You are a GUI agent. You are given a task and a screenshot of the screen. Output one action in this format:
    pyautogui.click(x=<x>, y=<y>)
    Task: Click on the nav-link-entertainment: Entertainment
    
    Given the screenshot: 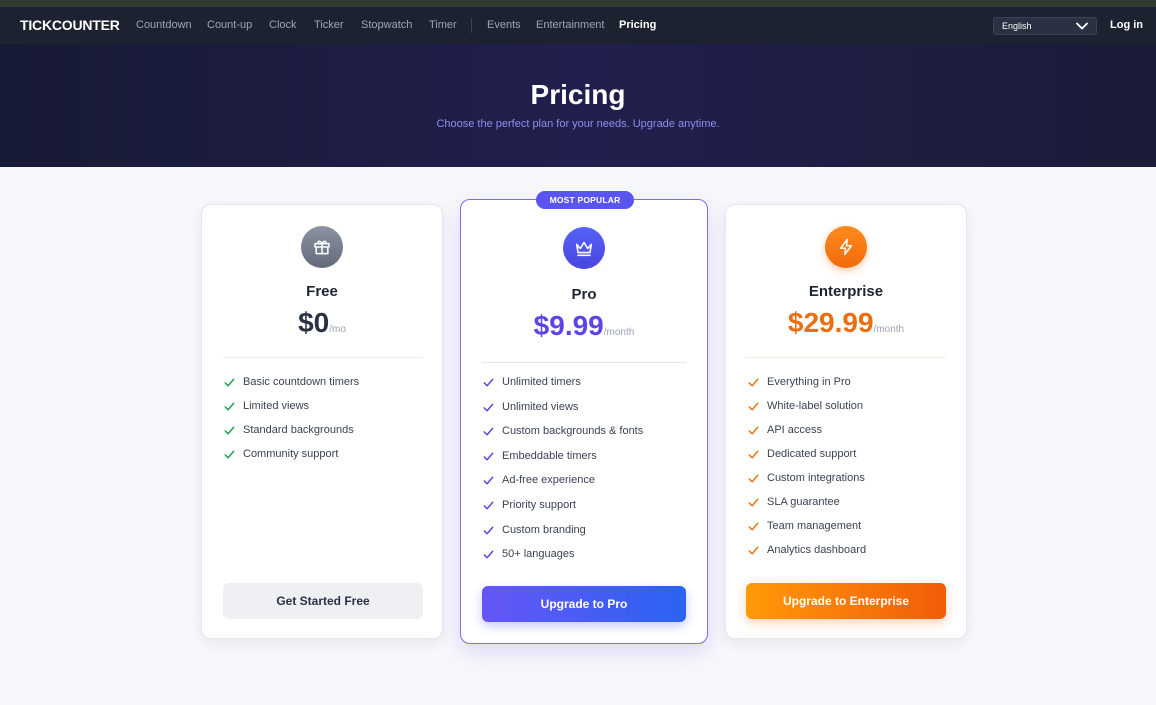 What is the action you would take?
    pyautogui.click(x=570, y=25)
    